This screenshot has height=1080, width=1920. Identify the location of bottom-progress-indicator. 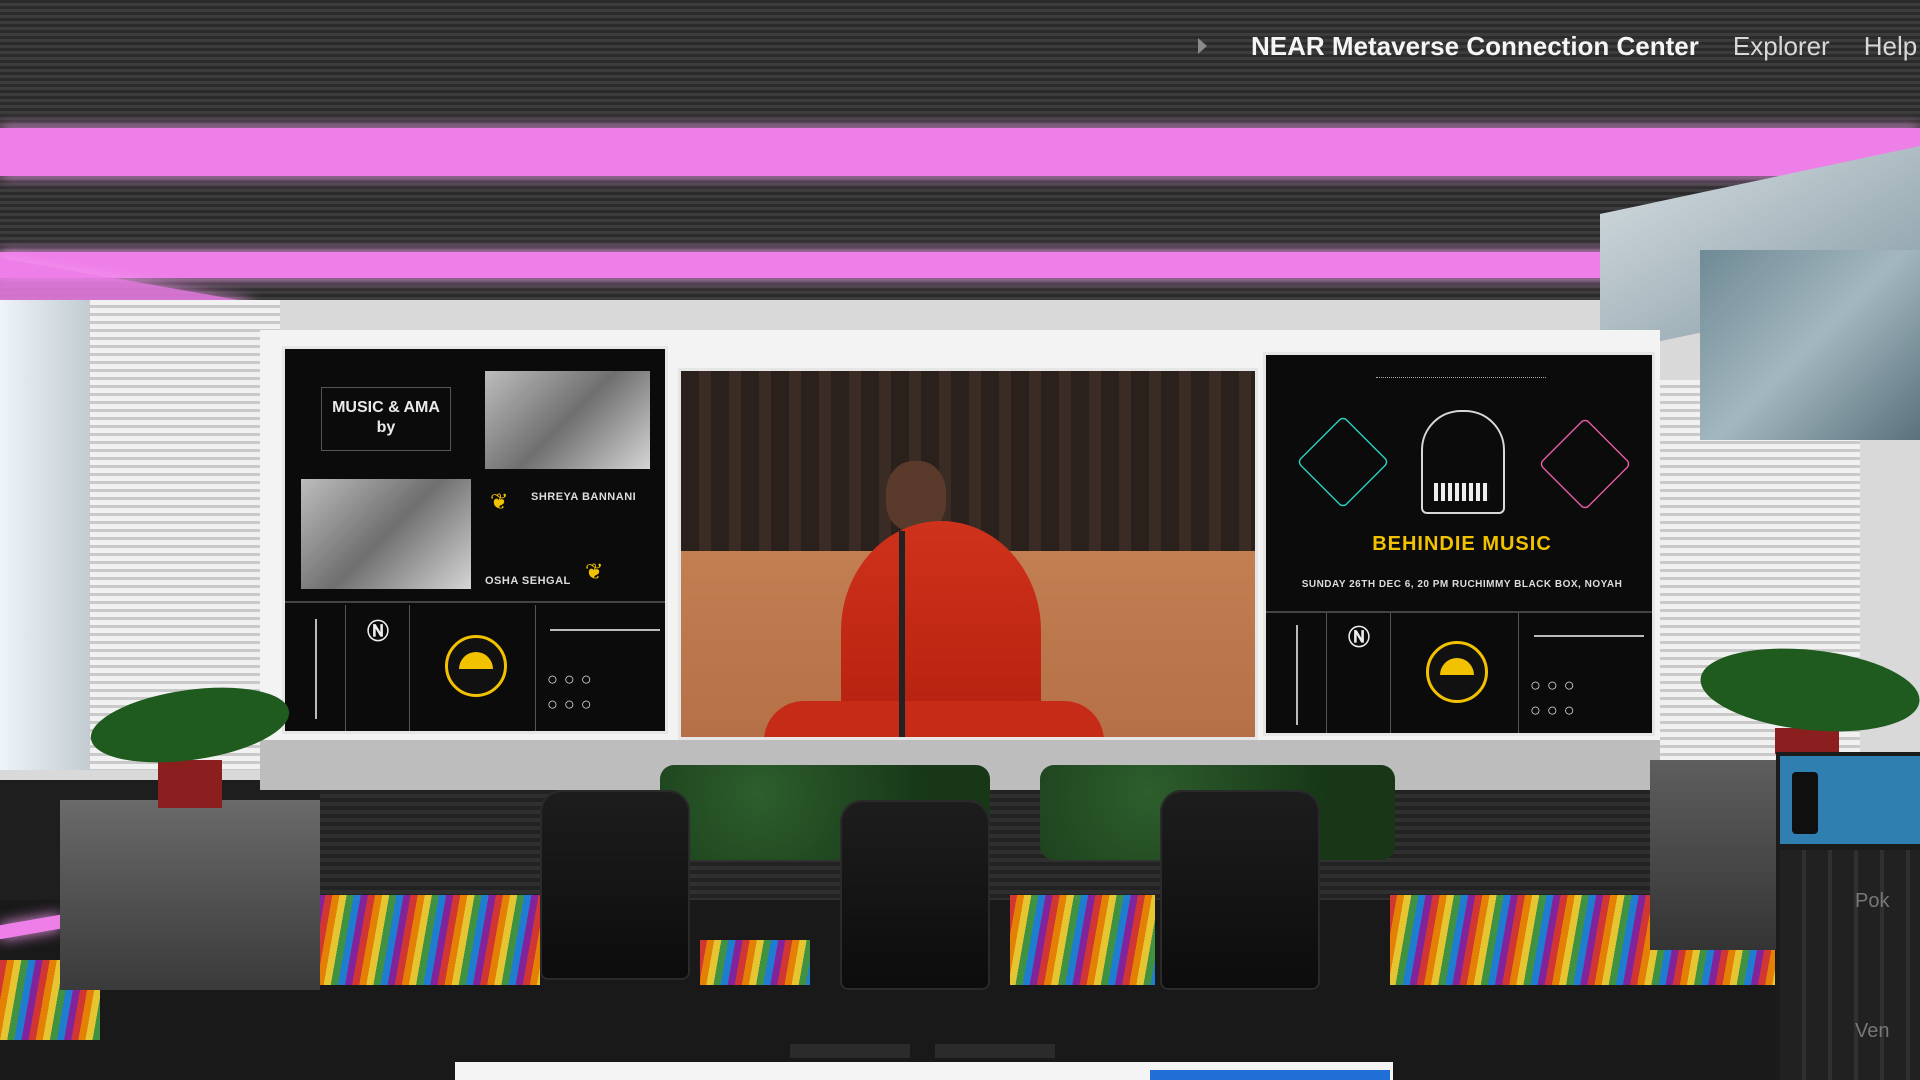
(1270, 1075).